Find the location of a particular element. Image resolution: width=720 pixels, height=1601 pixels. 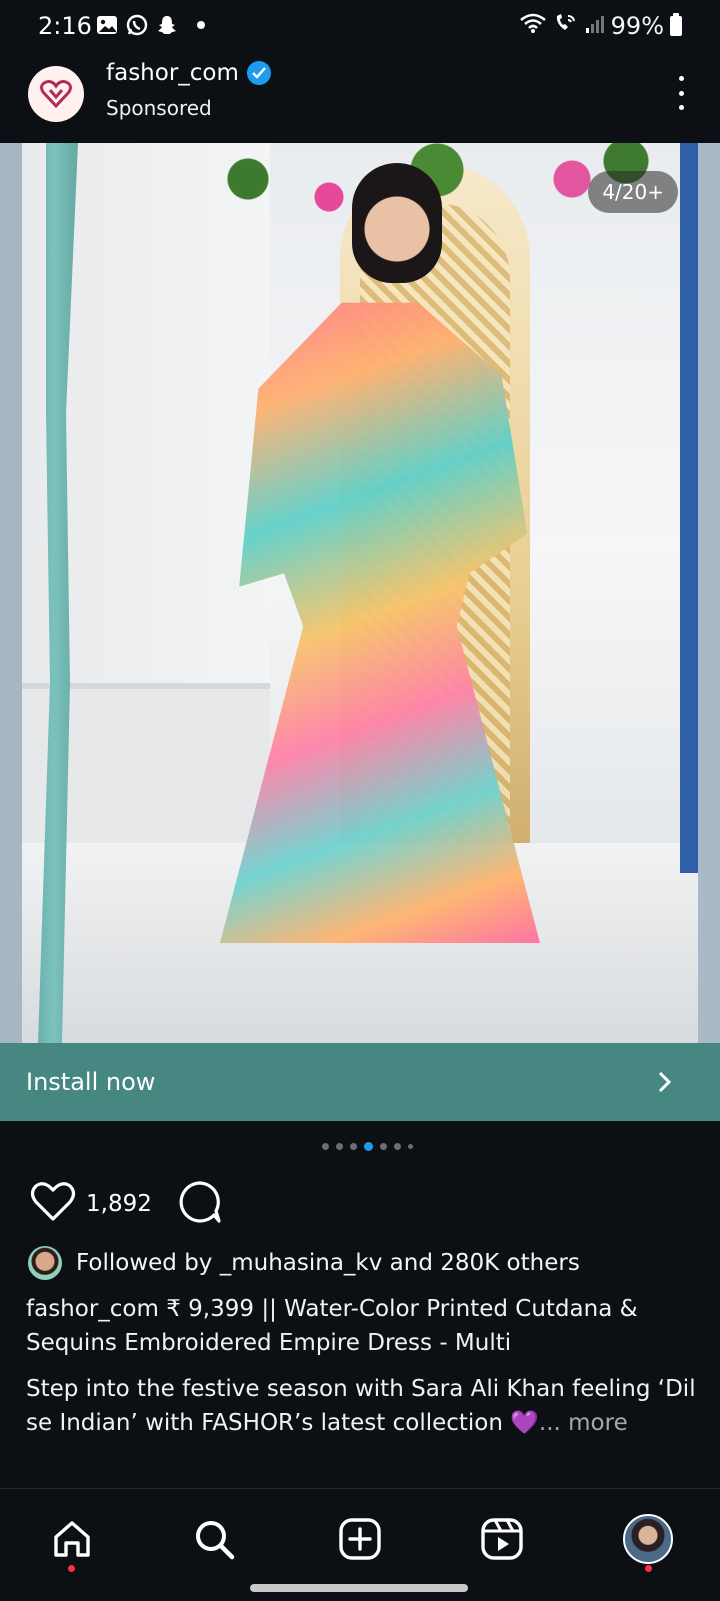

status-right-group: 99% is located at coordinates (600, 26).